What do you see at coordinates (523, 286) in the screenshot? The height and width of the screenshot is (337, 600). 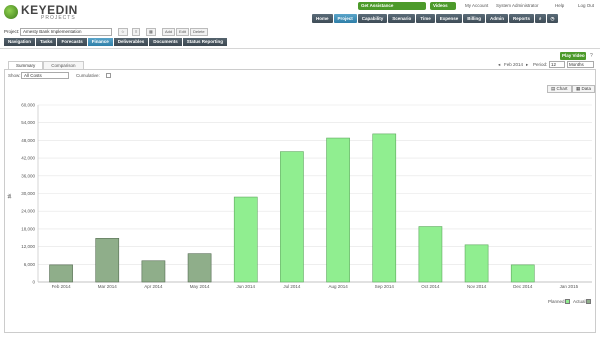 I see `x-tick-label: Dec 2014` at bounding box center [523, 286].